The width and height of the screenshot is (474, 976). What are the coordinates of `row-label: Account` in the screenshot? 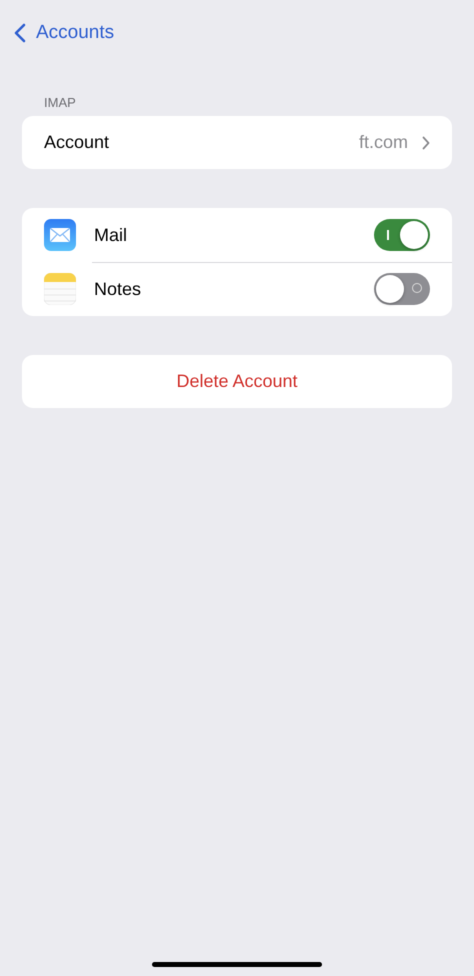 It's located at (77, 142).